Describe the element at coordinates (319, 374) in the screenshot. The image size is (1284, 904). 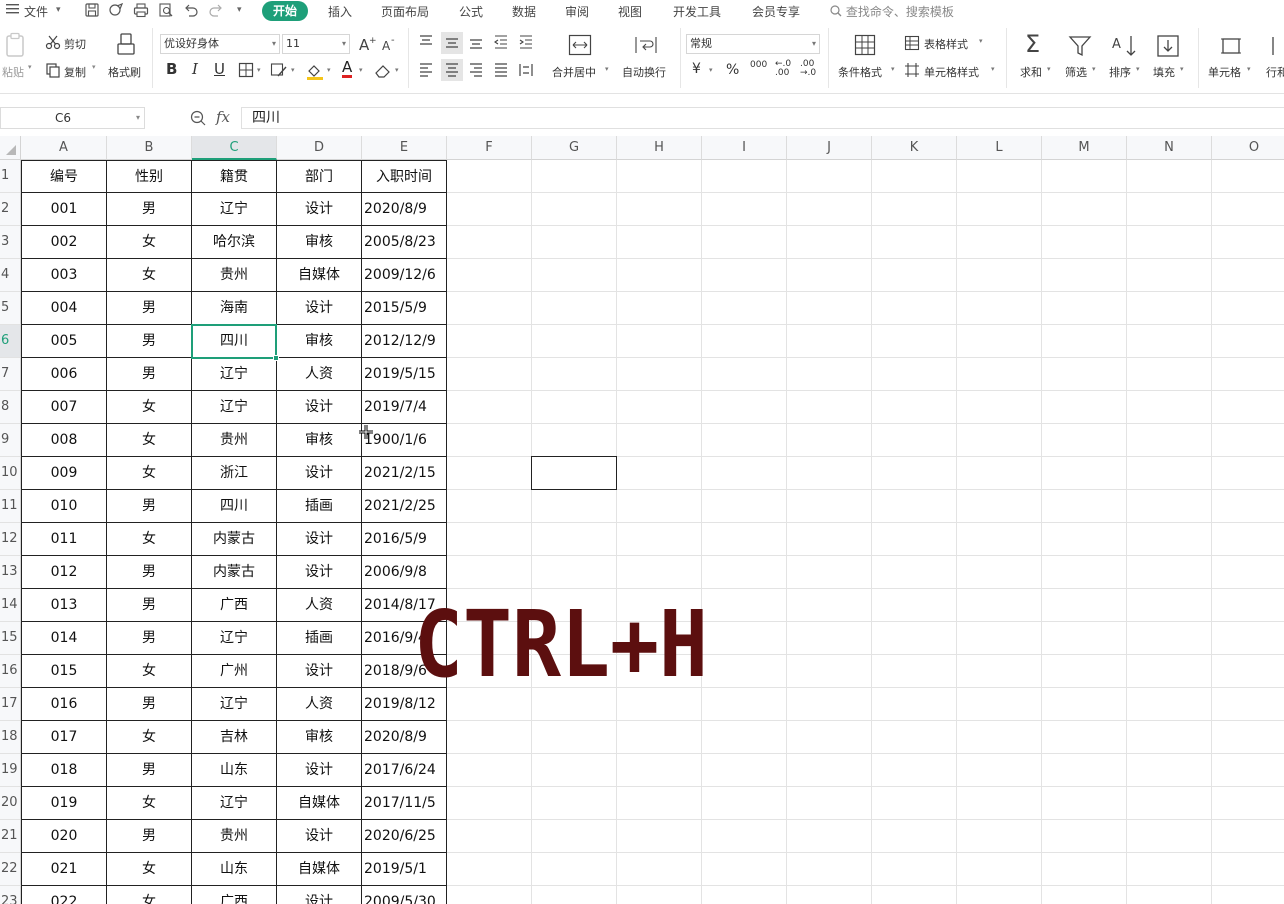
I see `table-cell: 人资` at that location.